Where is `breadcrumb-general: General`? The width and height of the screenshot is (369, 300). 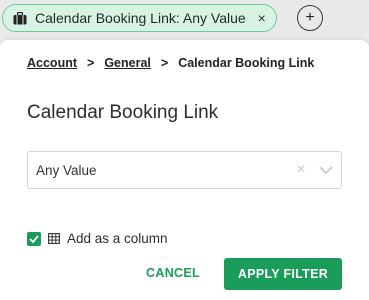
breadcrumb-general: General is located at coordinates (127, 63).